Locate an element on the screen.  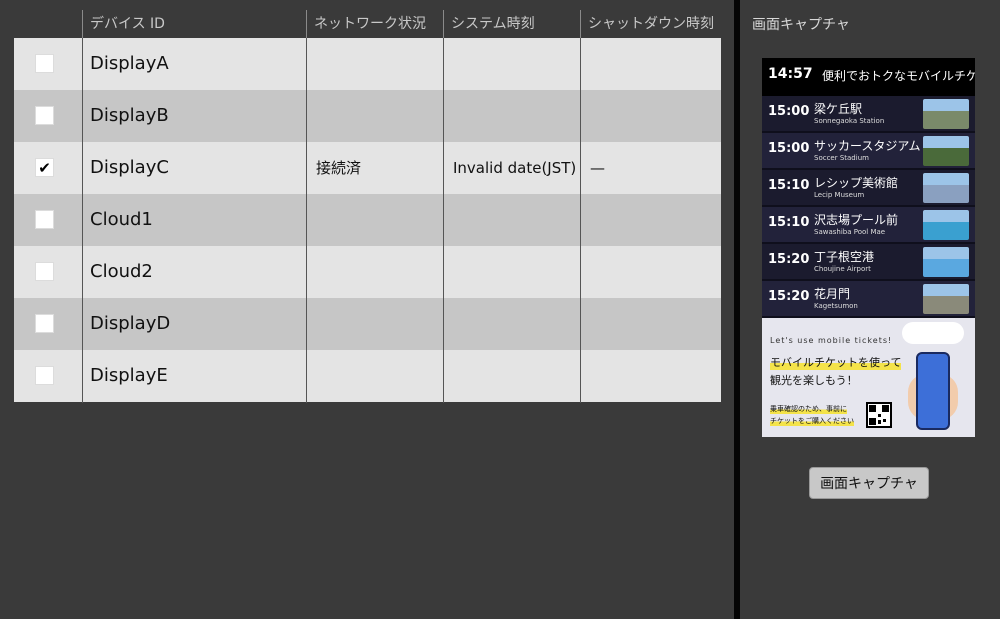
capture-panel-title: 画面キャプチャ is located at coordinates (801, 25).